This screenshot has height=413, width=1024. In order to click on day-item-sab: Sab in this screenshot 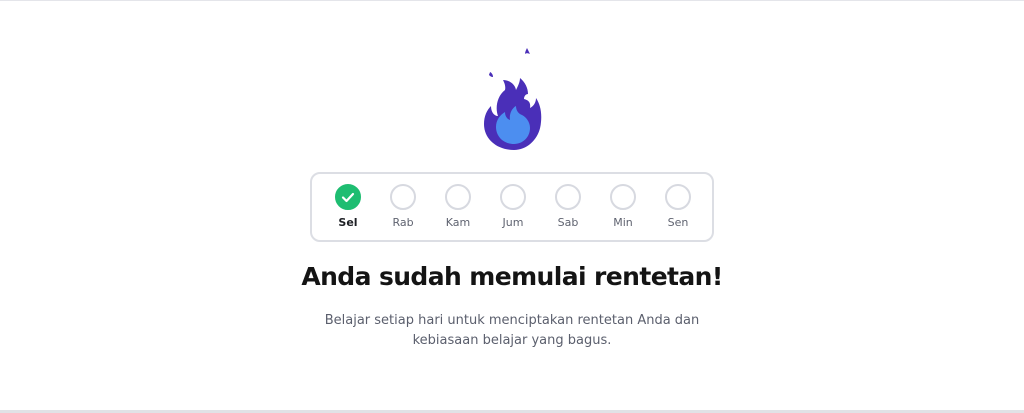, I will do `click(568, 207)`.